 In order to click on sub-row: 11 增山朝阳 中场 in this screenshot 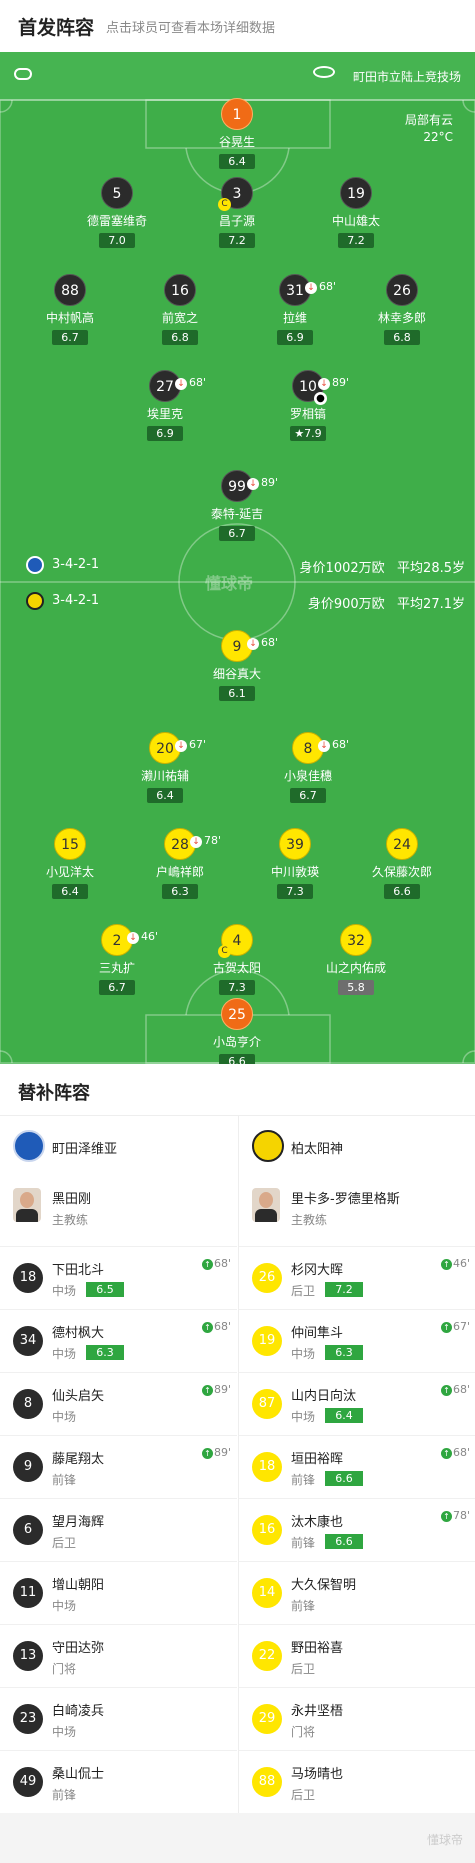, I will do `click(118, 1592)`.